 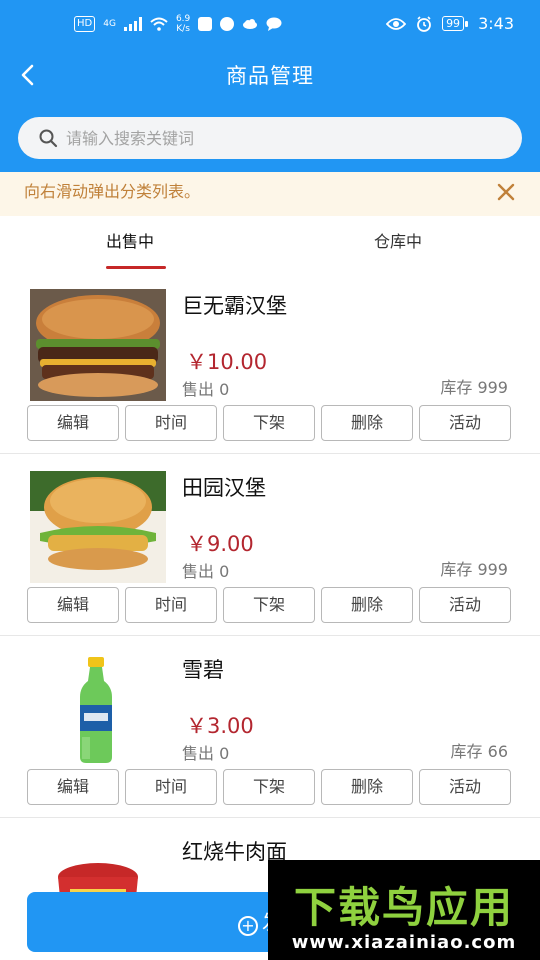 What do you see at coordinates (48, 138) in the screenshot?
I see `search-icon` at bounding box center [48, 138].